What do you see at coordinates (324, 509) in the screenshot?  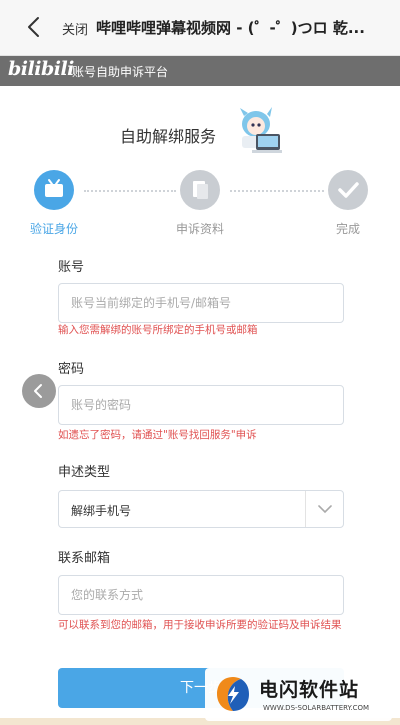 I see `chevron-down-icon` at bounding box center [324, 509].